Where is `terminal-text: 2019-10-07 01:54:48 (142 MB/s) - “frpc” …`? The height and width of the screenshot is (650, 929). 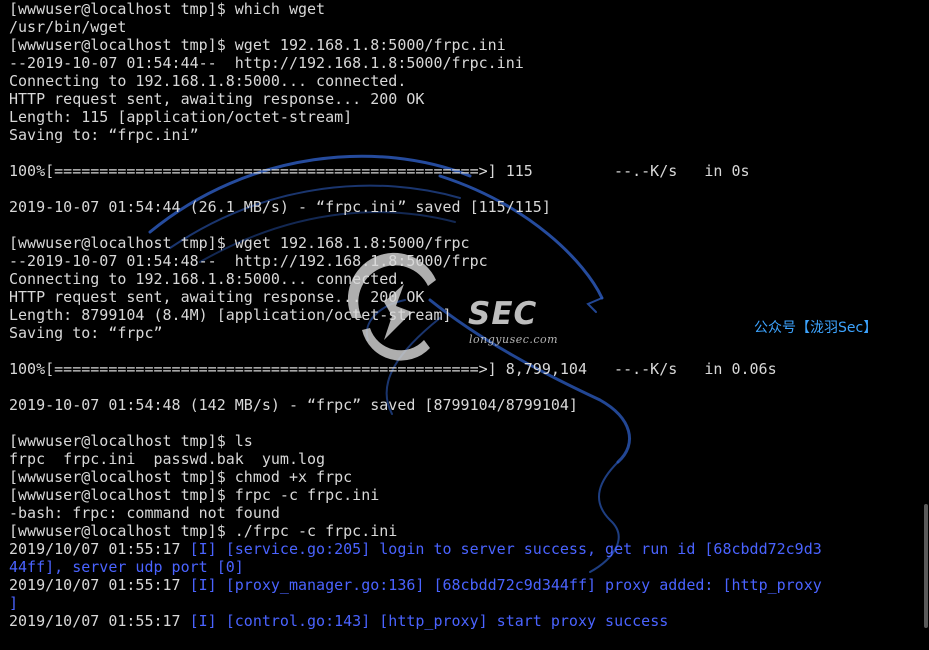 terminal-text: 2019-10-07 01:54:48 (142 MB/s) - “frpc” … is located at coordinates (293, 405).